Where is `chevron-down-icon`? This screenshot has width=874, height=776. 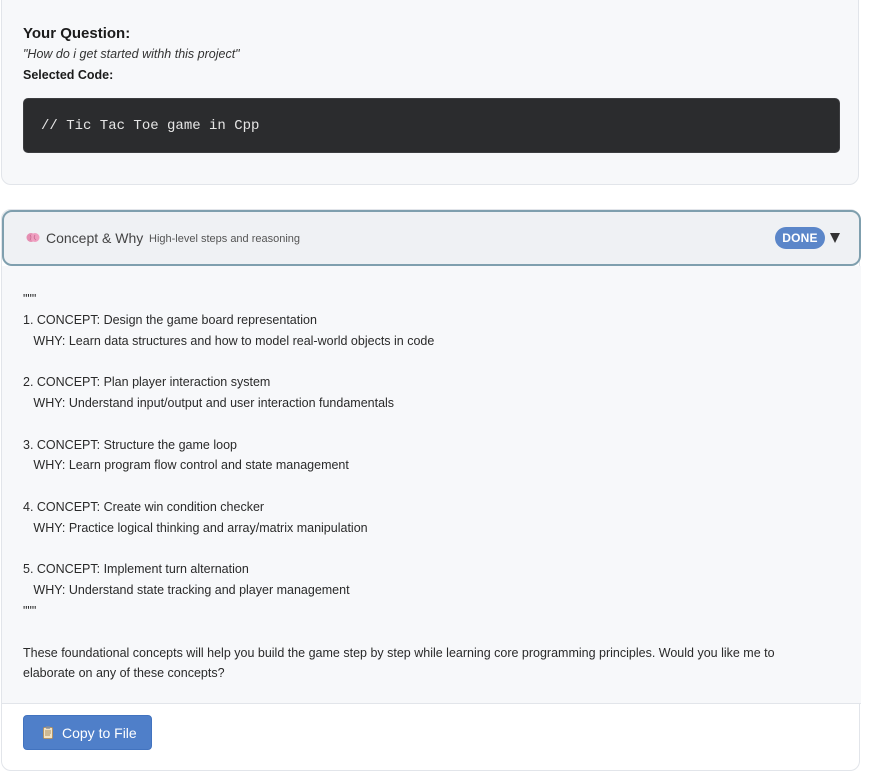
chevron-down-icon is located at coordinates (835, 238).